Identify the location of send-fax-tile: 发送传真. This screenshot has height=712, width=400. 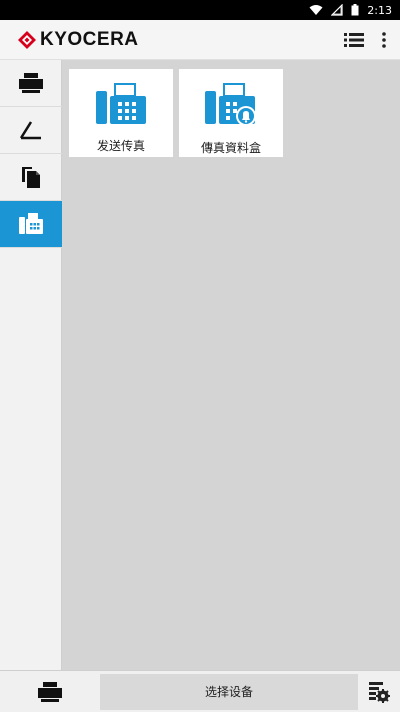
(121, 113).